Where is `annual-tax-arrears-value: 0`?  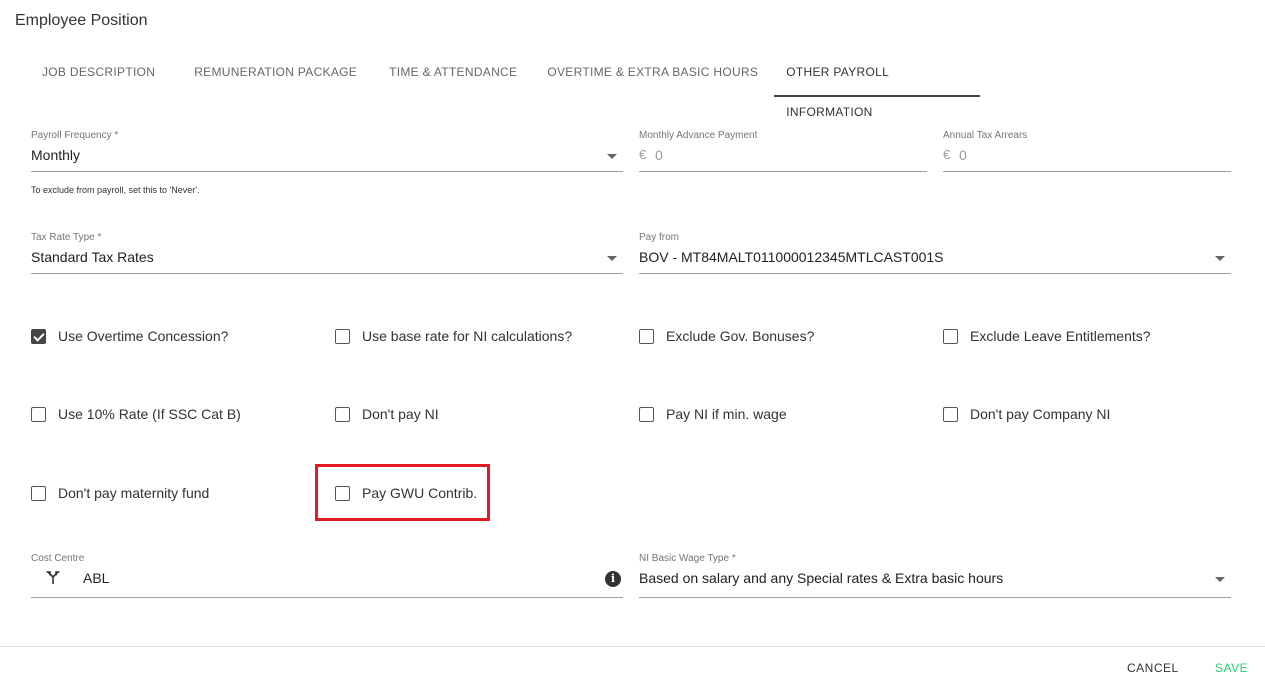
annual-tax-arrears-value: 0 is located at coordinates (963, 155).